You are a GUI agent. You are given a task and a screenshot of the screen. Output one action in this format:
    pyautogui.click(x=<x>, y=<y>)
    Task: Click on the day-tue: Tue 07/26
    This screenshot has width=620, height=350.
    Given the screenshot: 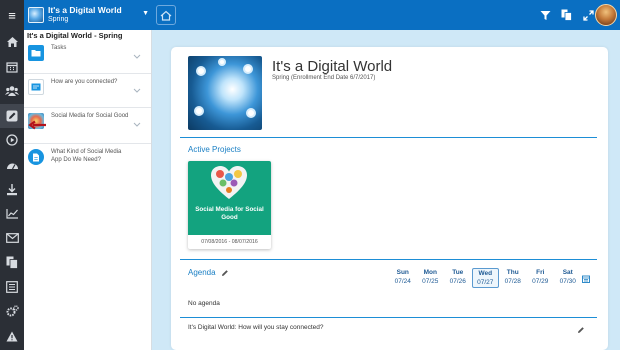 What is the action you would take?
    pyautogui.click(x=458, y=278)
    